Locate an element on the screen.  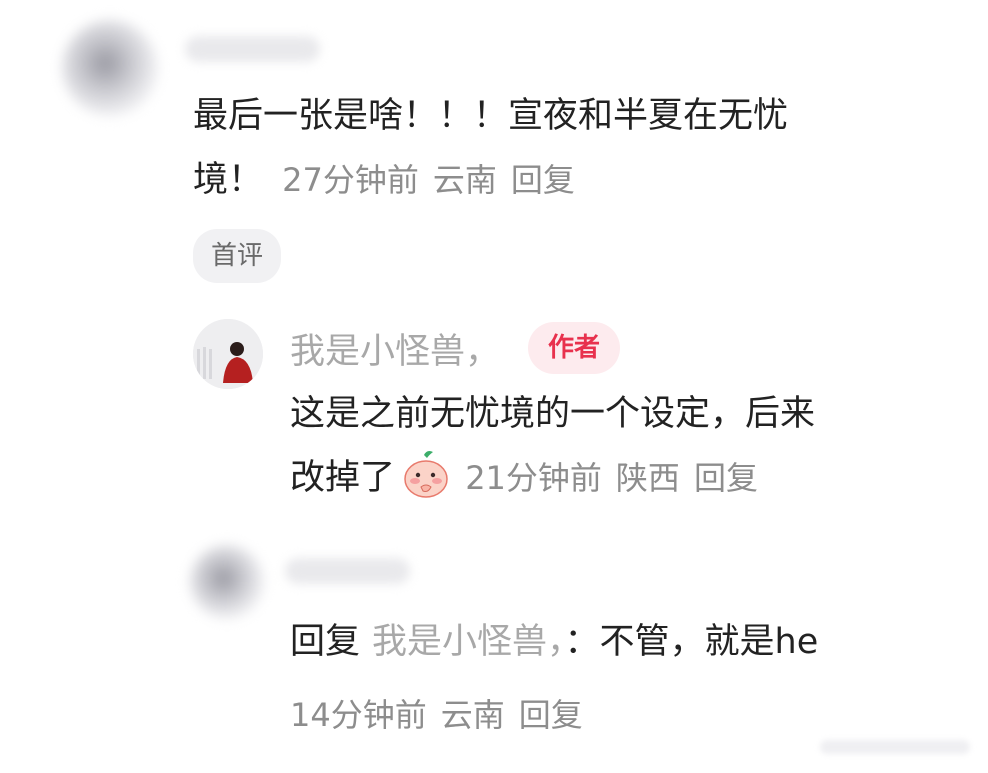
reply-time: 14分钟前 is located at coordinates (358, 715).